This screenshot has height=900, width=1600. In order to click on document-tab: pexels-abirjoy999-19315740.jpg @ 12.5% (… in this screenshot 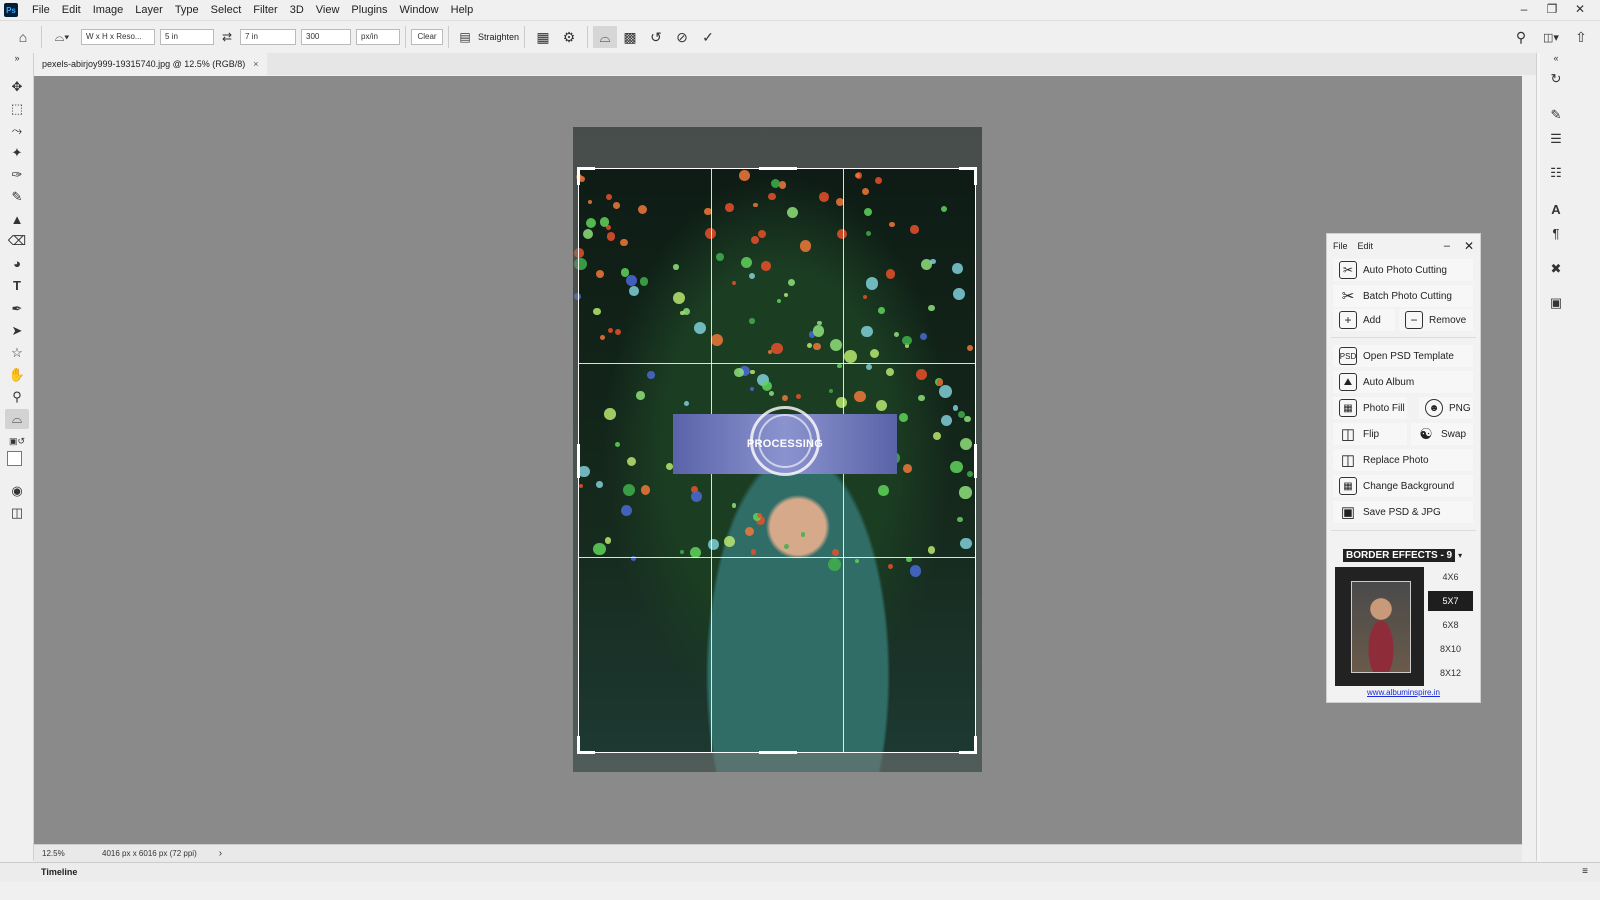, I will do `click(150, 64)`.